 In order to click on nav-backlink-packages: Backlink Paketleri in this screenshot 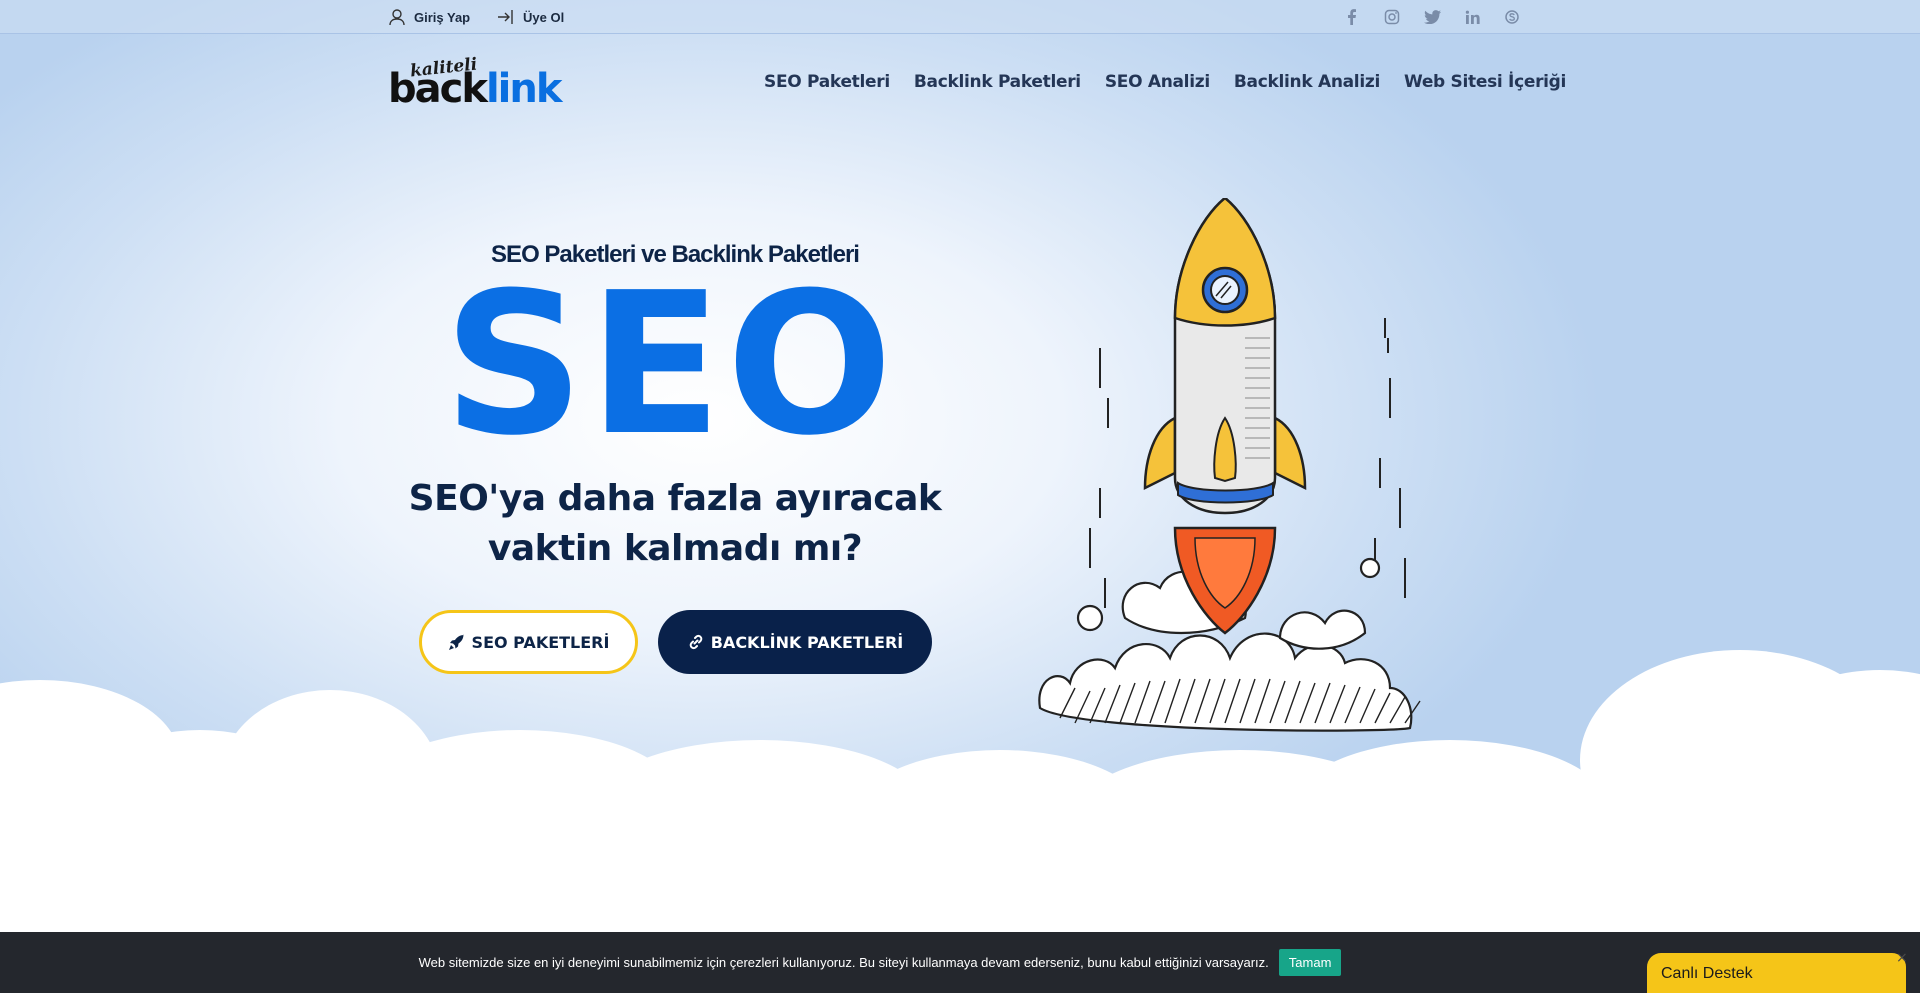, I will do `click(997, 82)`.